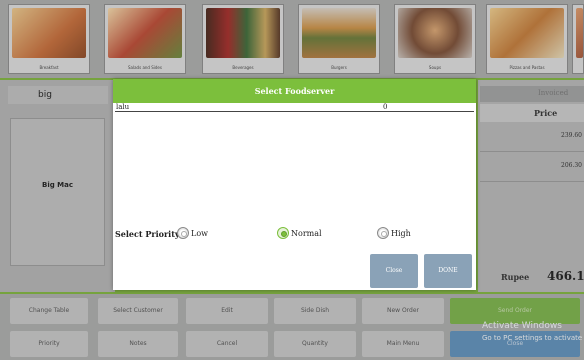  What do you see at coordinates (306, 233) in the screenshot?
I see `priority-normal-label: Normal` at bounding box center [306, 233].